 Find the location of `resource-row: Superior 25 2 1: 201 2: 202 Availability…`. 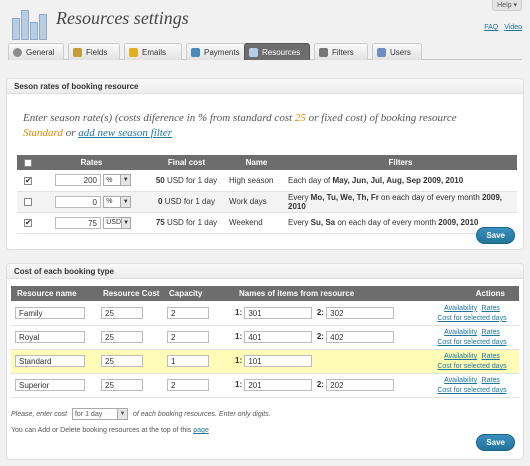

resource-row: Superior 25 2 1: 201 2: 202 Availability… is located at coordinates (265, 385).